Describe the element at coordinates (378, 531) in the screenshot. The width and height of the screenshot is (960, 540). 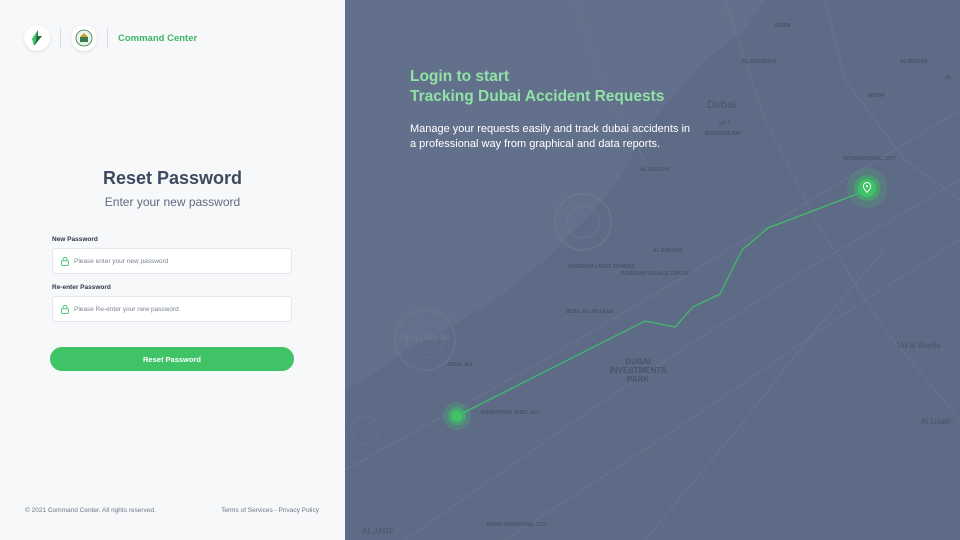
I see `map-label-al-jarf: AL JARF` at that location.